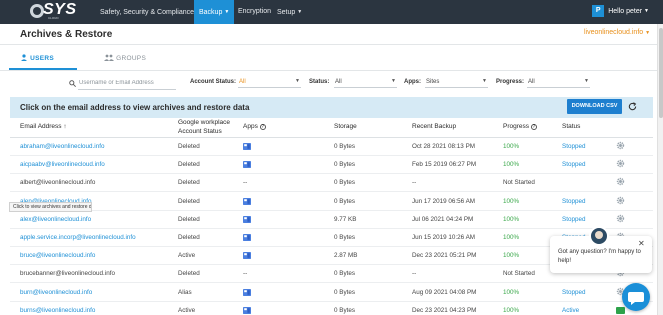 This screenshot has height=315, width=663. I want to click on col-header-status: Status, so click(571, 126).